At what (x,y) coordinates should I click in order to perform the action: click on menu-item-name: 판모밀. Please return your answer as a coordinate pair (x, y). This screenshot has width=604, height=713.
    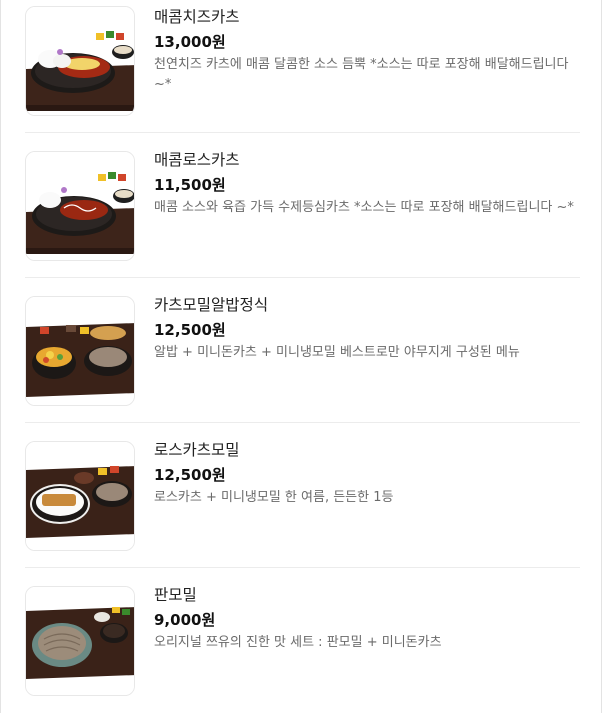
    Looking at the image, I should click on (175, 595).